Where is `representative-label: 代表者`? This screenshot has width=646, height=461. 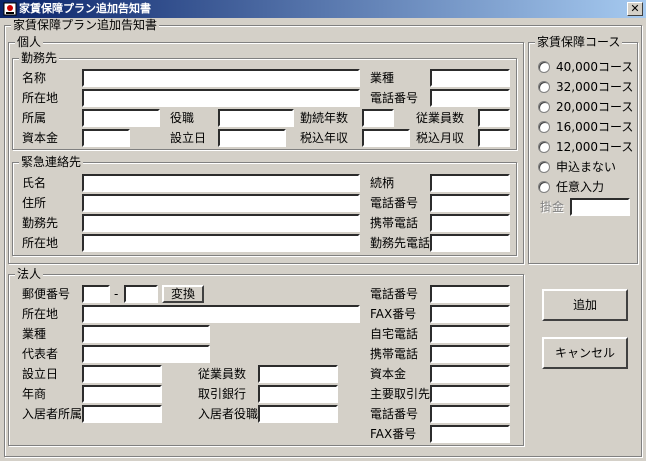
representative-label: 代表者 is located at coordinates (40, 354).